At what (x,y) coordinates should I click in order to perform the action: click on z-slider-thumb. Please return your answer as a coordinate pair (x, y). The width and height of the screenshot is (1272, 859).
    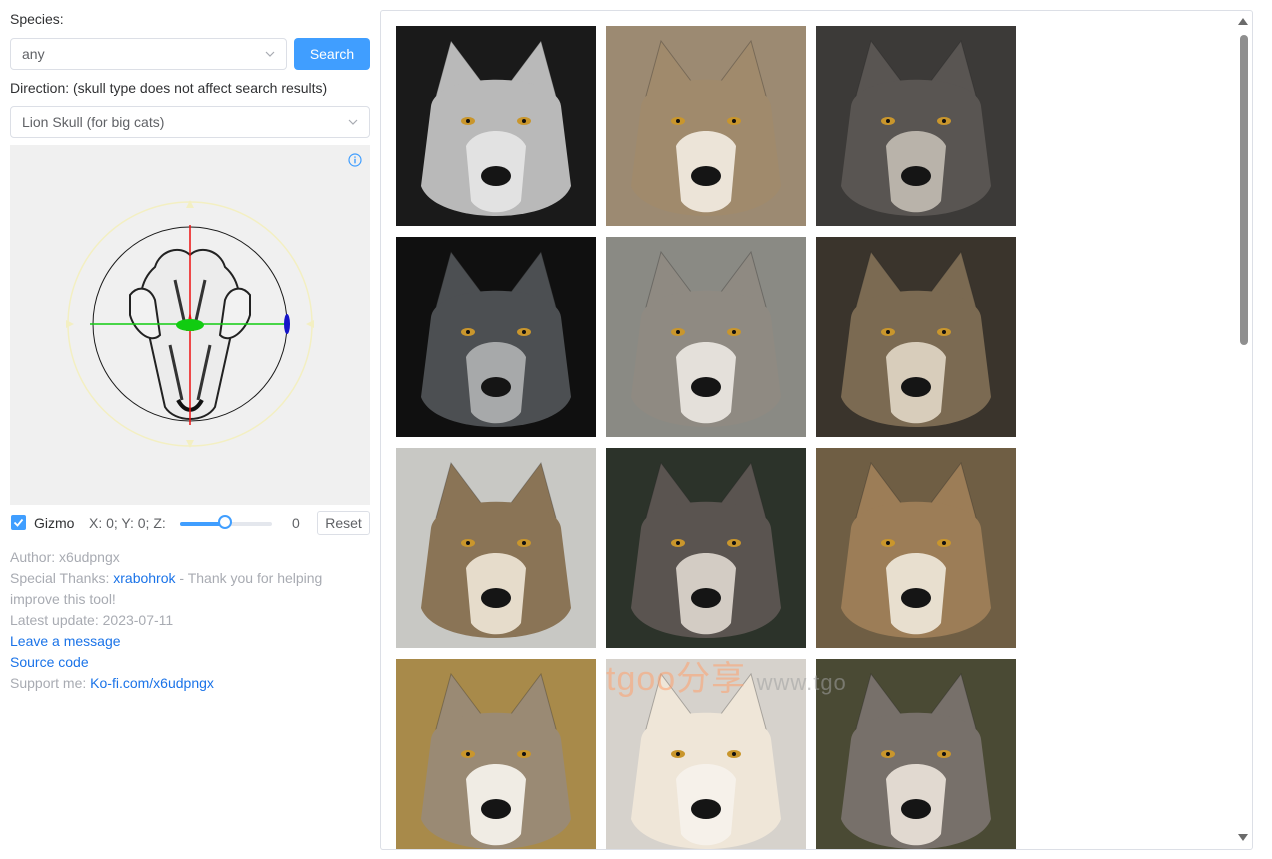
    Looking at the image, I should click on (225, 522).